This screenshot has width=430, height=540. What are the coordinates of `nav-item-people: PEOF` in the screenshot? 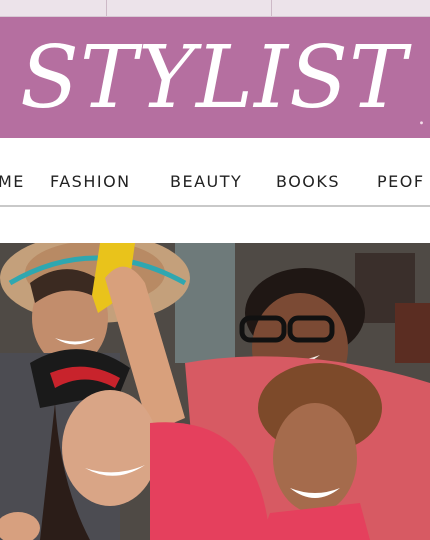 It's located at (401, 181).